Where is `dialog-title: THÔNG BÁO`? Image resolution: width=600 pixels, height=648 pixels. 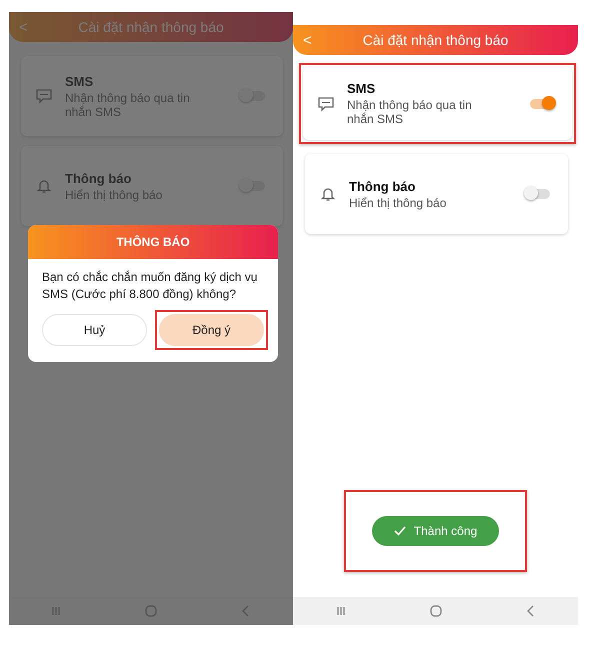
dialog-title: THÔNG BÁO is located at coordinates (153, 242).